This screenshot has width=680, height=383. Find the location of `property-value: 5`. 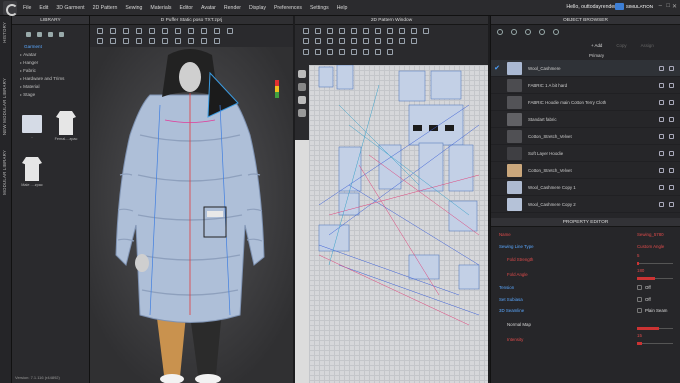

property-value: 5 is located at coordinates (638, 255).